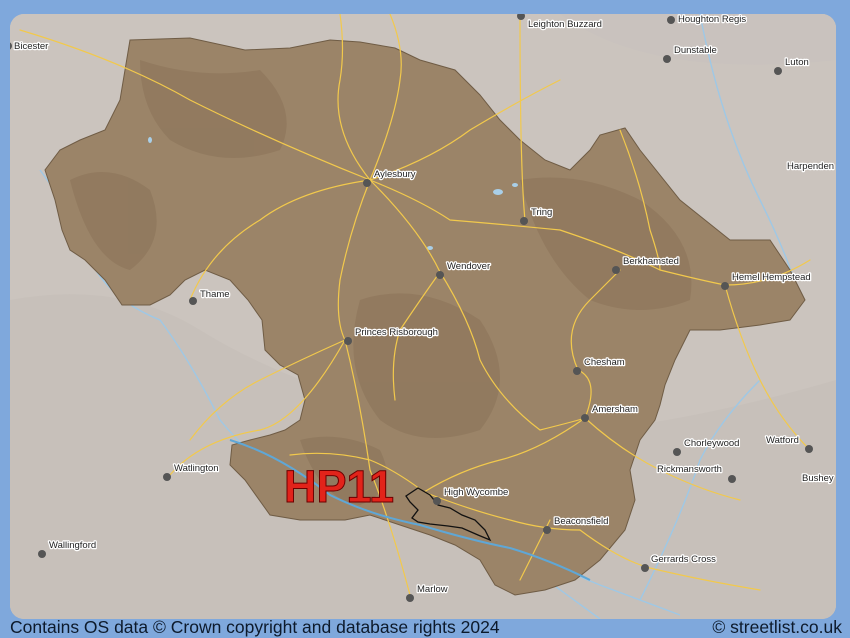 This screenshot has height=638, width=850. I want to click on town-label: Wendover, so click(468, 266).